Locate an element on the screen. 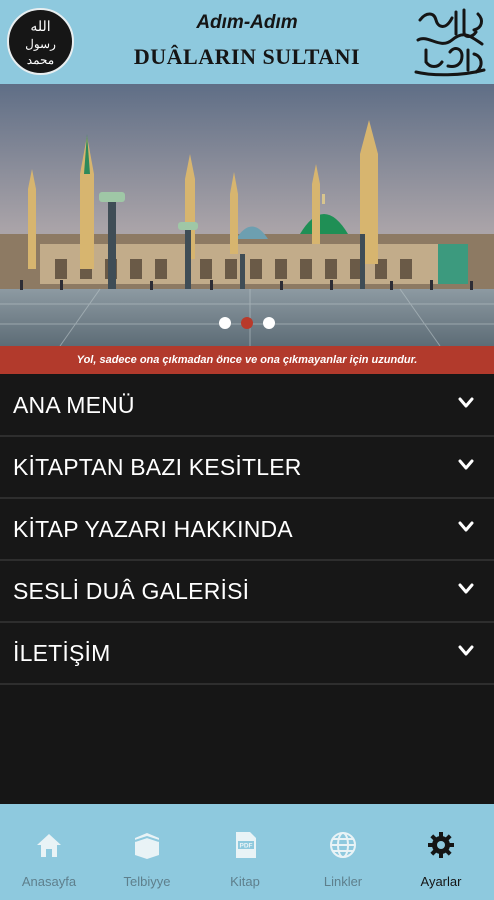 The image size is (494, 900). kaaba-icon is located at coordinates (147, 846).